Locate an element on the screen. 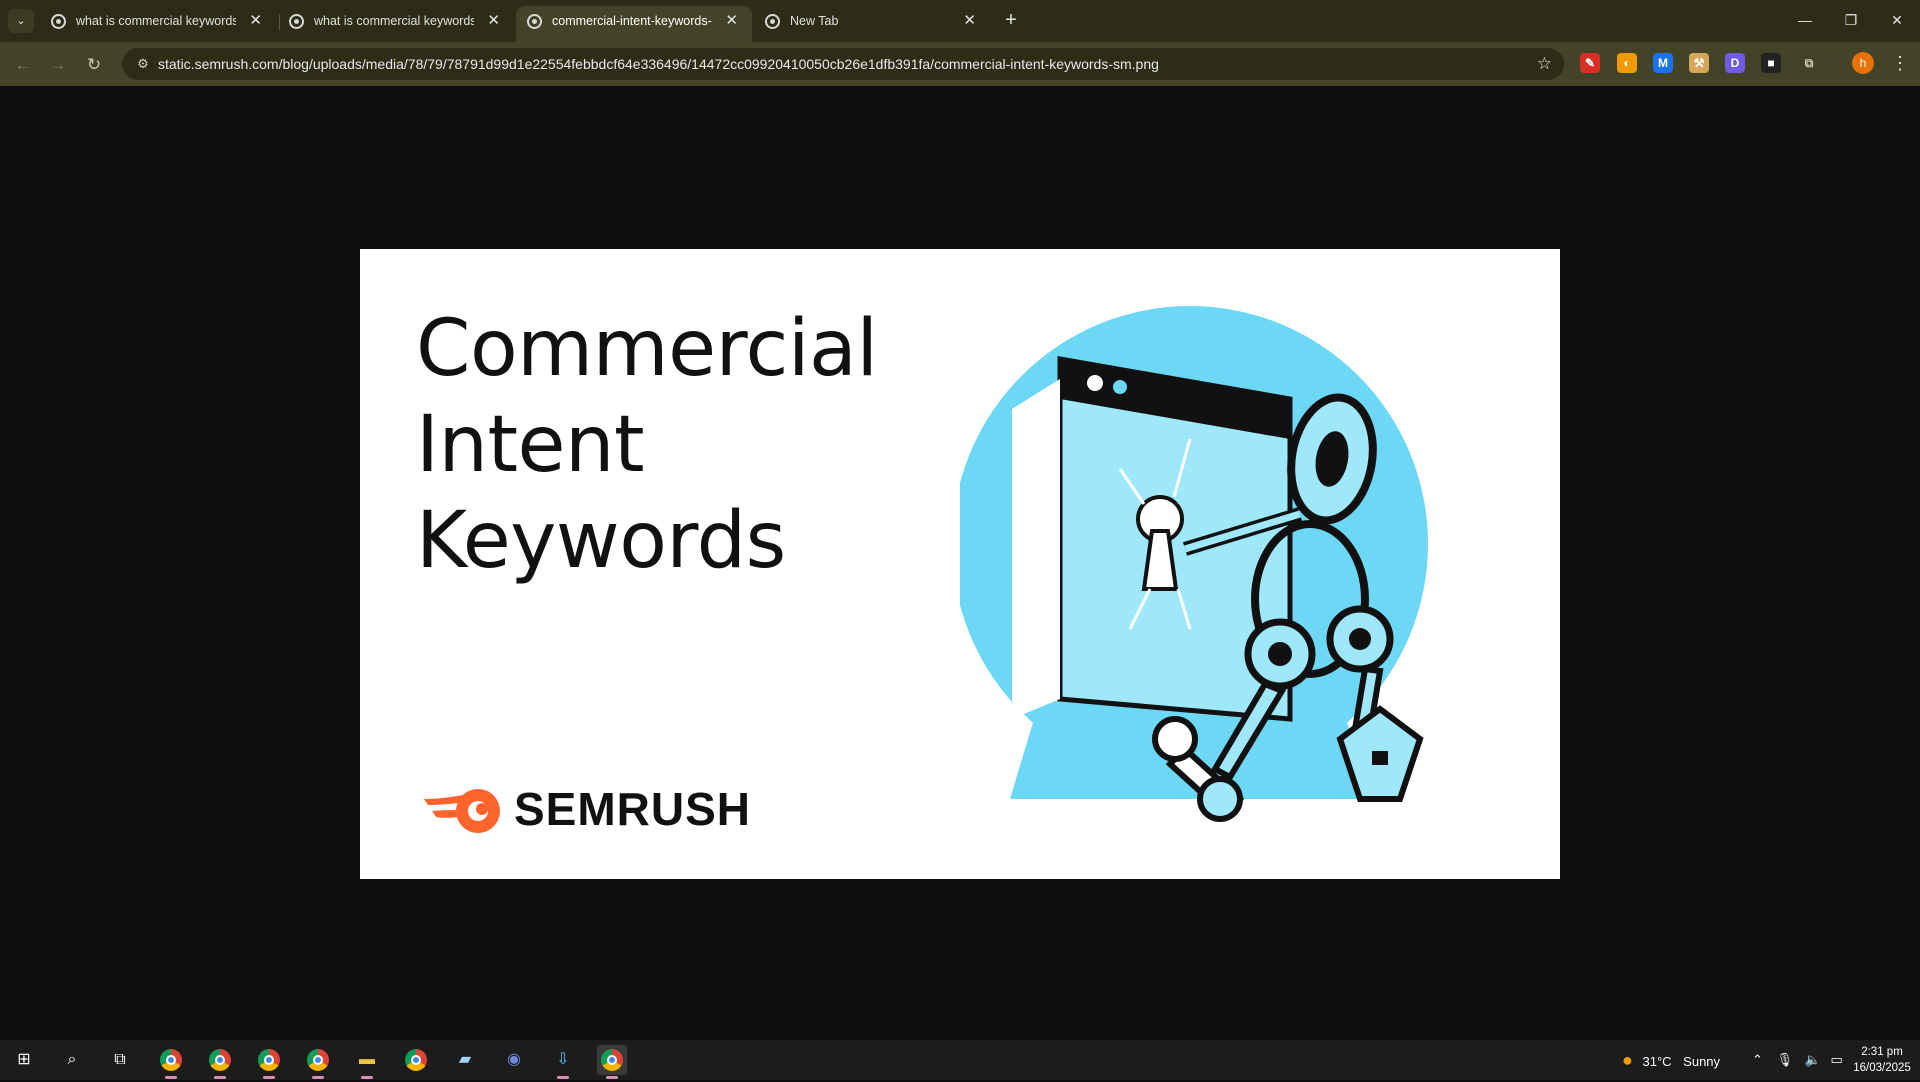 The height and width of the screenshot is (1082, 1920). taskbar-chrome-active is located at coordinates (612, 1062).